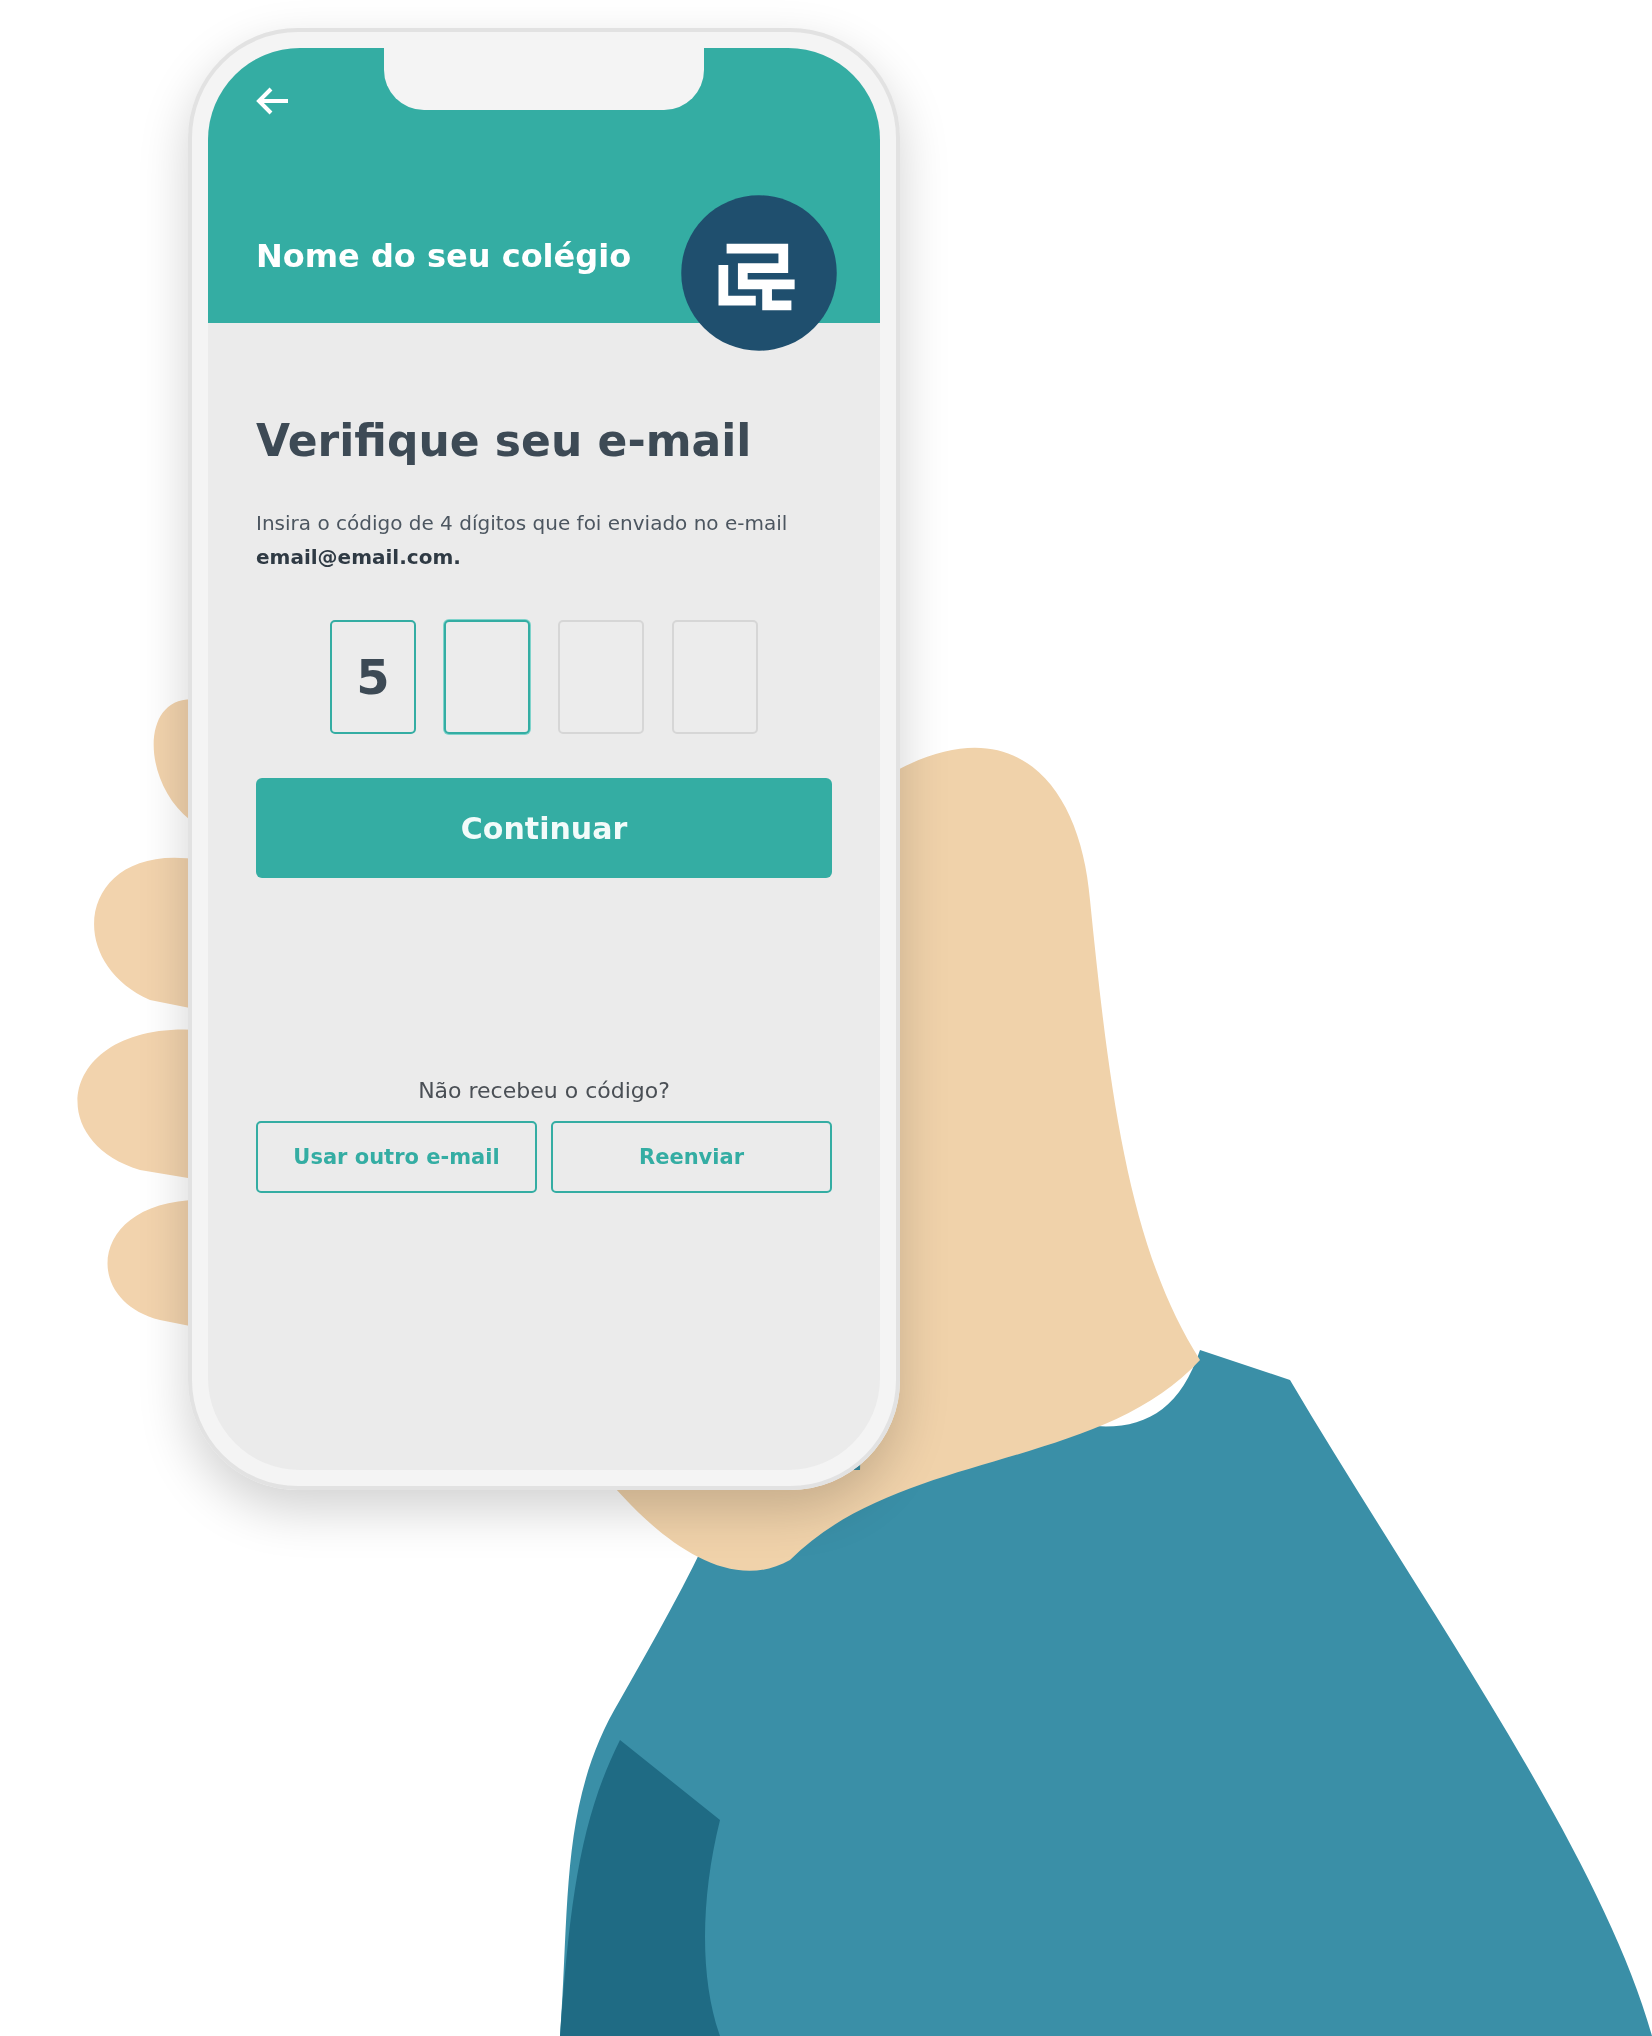 Image resolution: width=1652 pixels, height=2036 pixels. What do you see at coordinates (273, 101) in the screenshot?
I see `back-arrow-icon` at bounding box center [273, 101].